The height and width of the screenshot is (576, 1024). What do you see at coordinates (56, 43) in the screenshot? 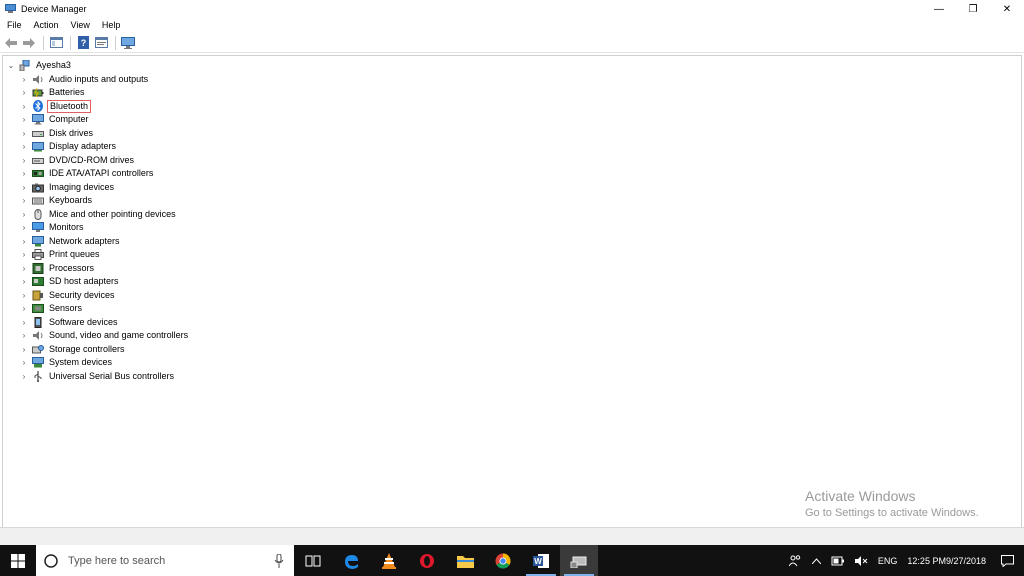
I see `show-hide-console-tree-button` at bounding box center [56, 43].